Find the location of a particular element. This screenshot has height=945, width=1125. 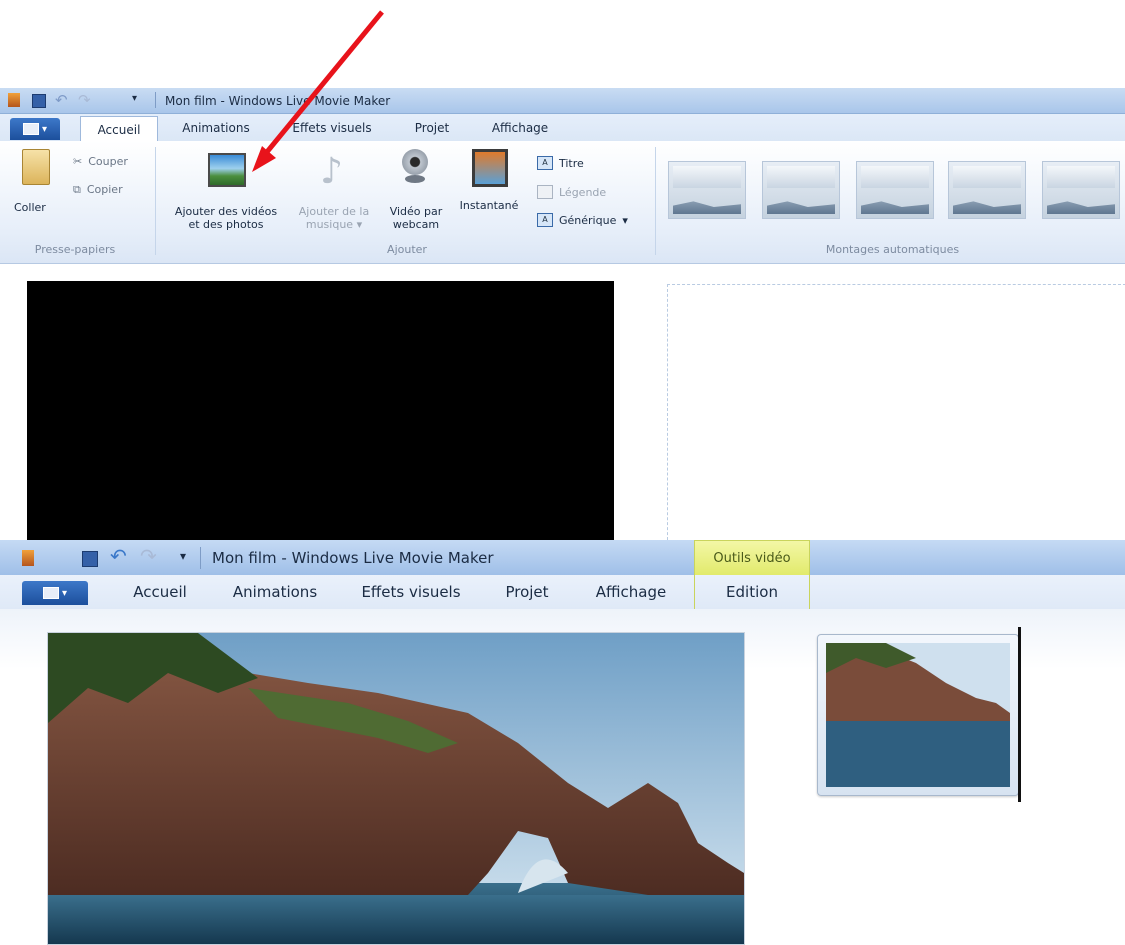

clipboard-icon is located at coordinates (36, 167).